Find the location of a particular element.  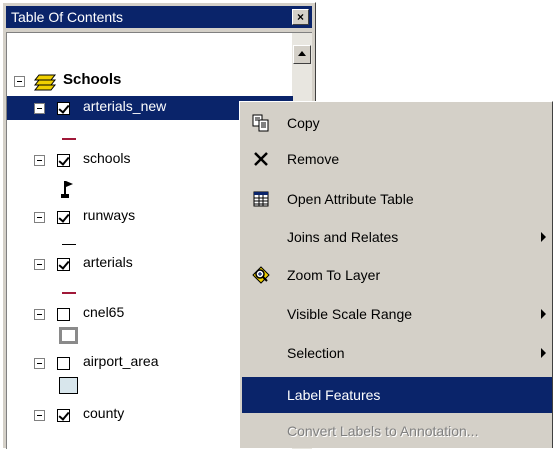

menu-item-label: Remove is located at coordinates (313, 159).